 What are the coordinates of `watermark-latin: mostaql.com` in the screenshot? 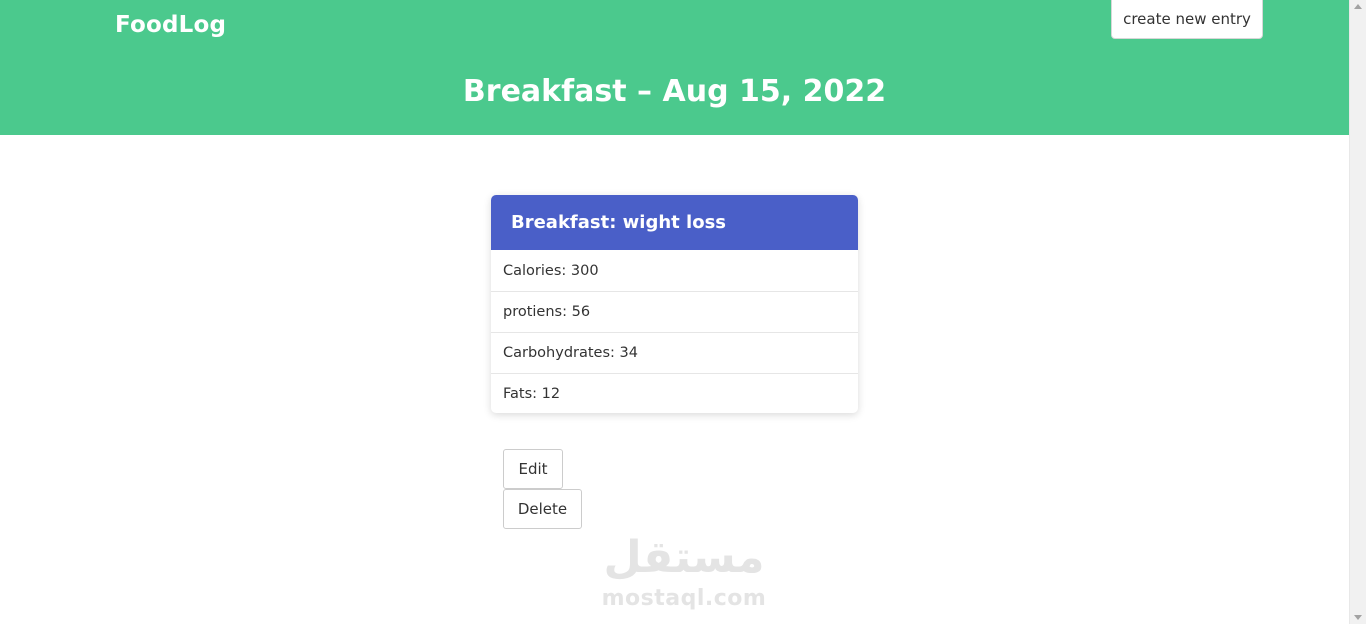 It's located at (684, 598).